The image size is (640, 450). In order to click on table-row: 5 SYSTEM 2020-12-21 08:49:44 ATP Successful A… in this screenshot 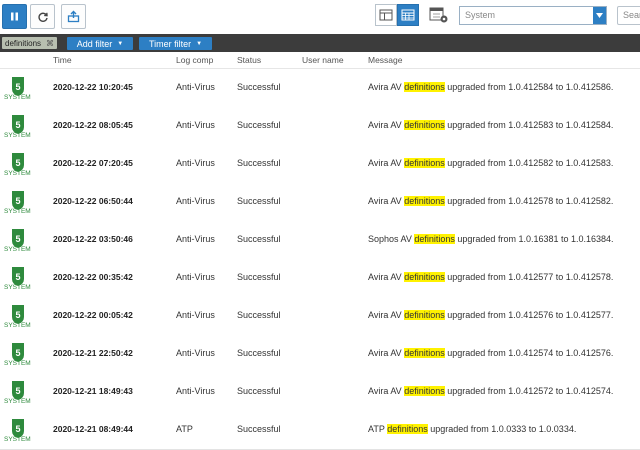, I will do `click(320, 430)`.